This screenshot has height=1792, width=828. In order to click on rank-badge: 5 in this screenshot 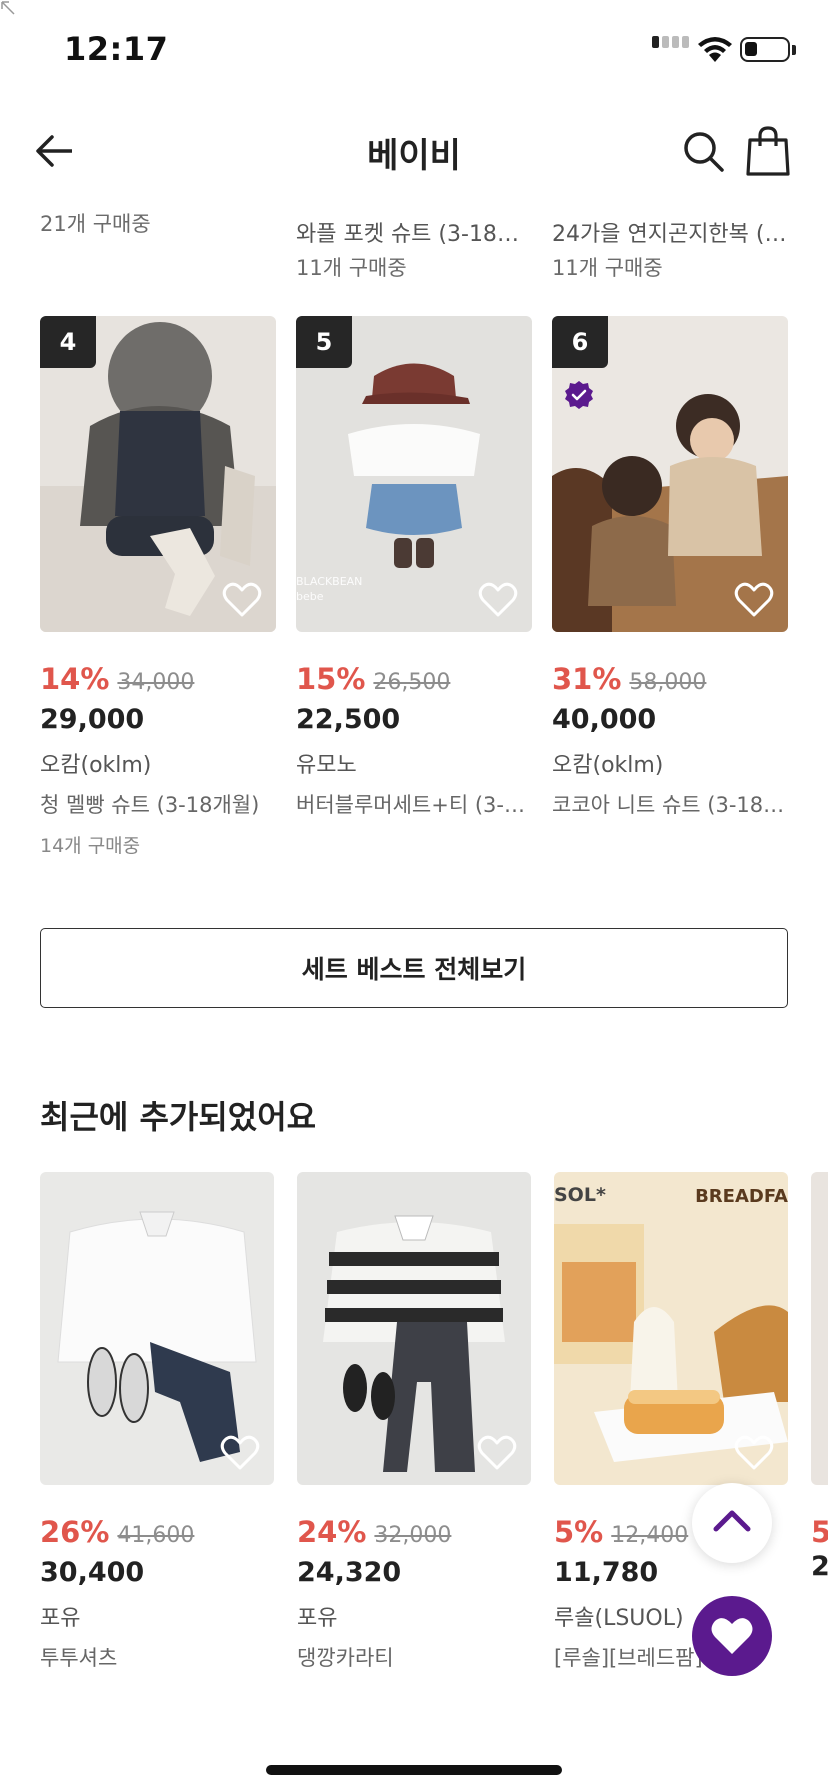, I will do `click(324, 342)`.